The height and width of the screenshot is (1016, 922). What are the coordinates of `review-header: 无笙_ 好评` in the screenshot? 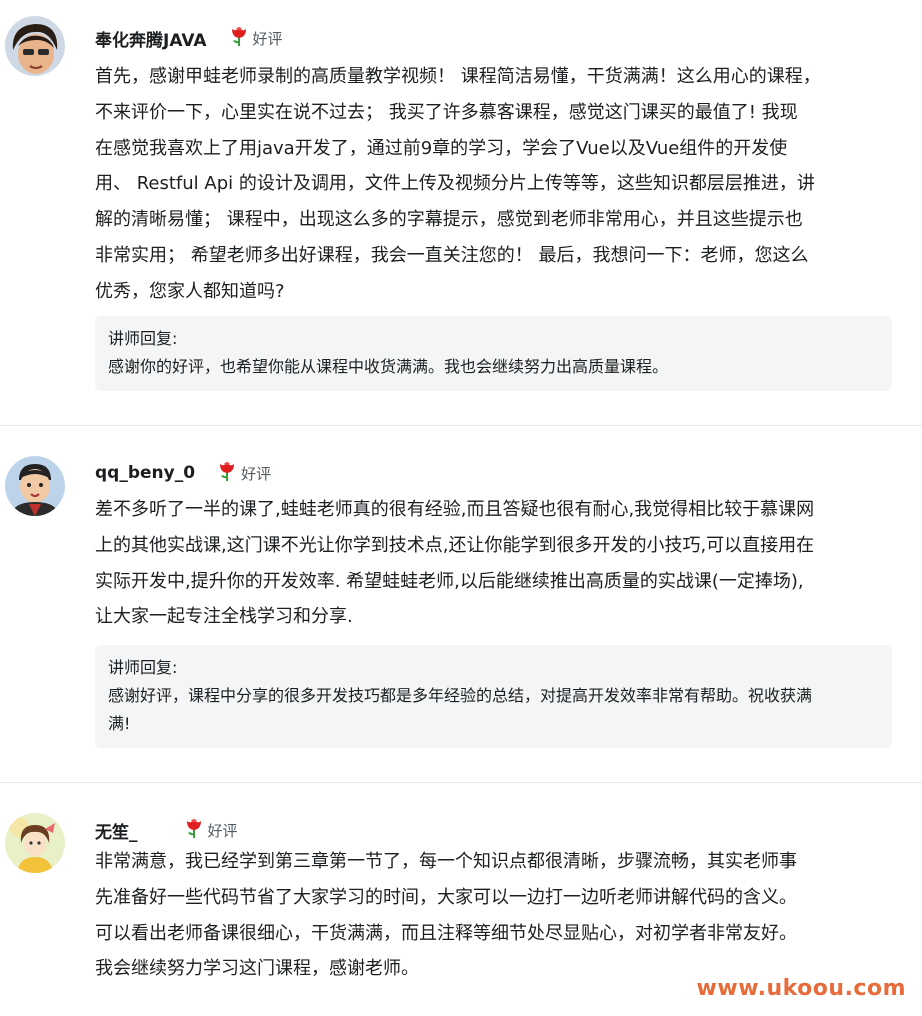 It's located at (166, 830).